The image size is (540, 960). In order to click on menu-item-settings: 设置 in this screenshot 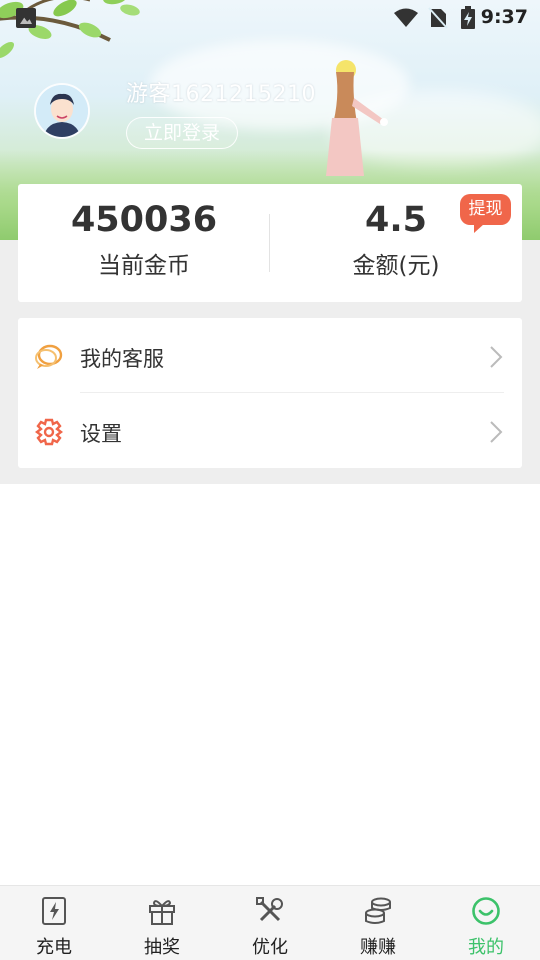, I will do `click(270, 431)`.